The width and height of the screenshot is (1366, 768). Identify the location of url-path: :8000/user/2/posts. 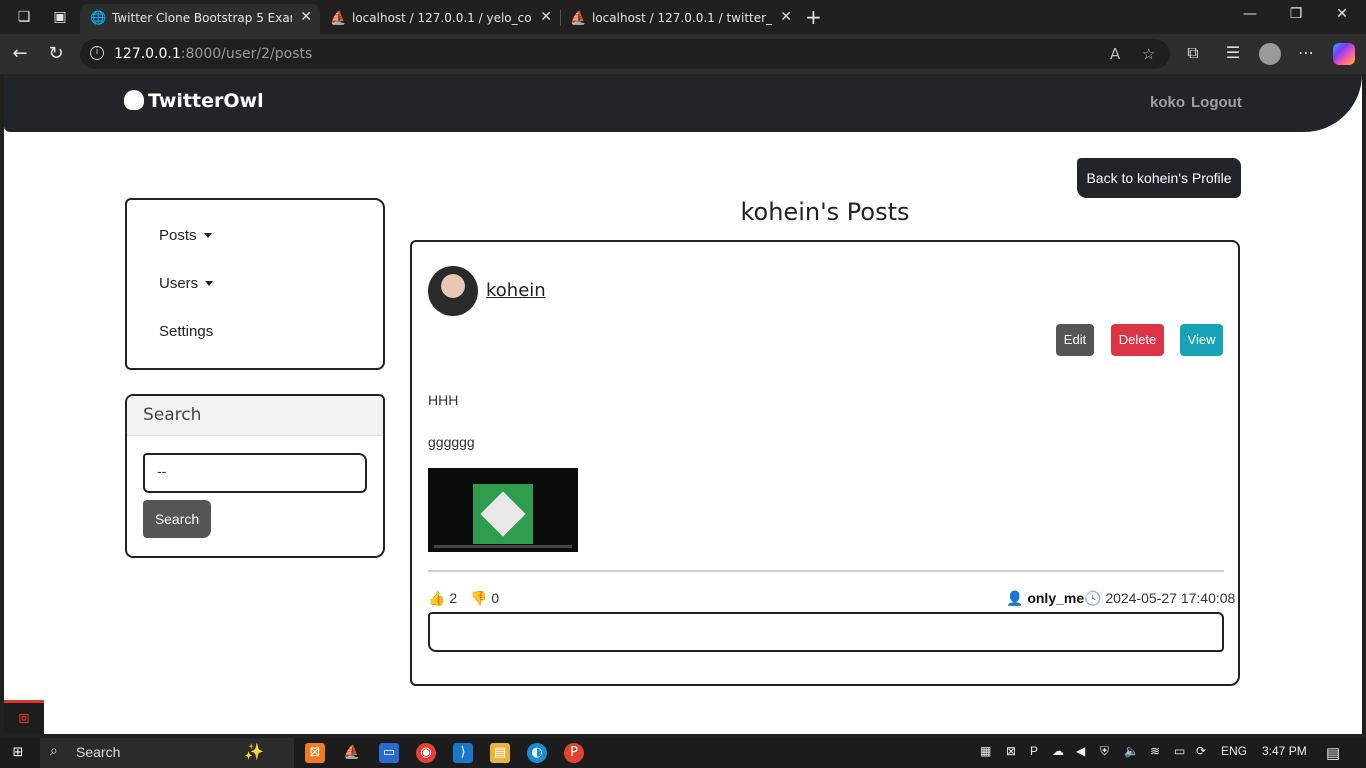
(246, 54).